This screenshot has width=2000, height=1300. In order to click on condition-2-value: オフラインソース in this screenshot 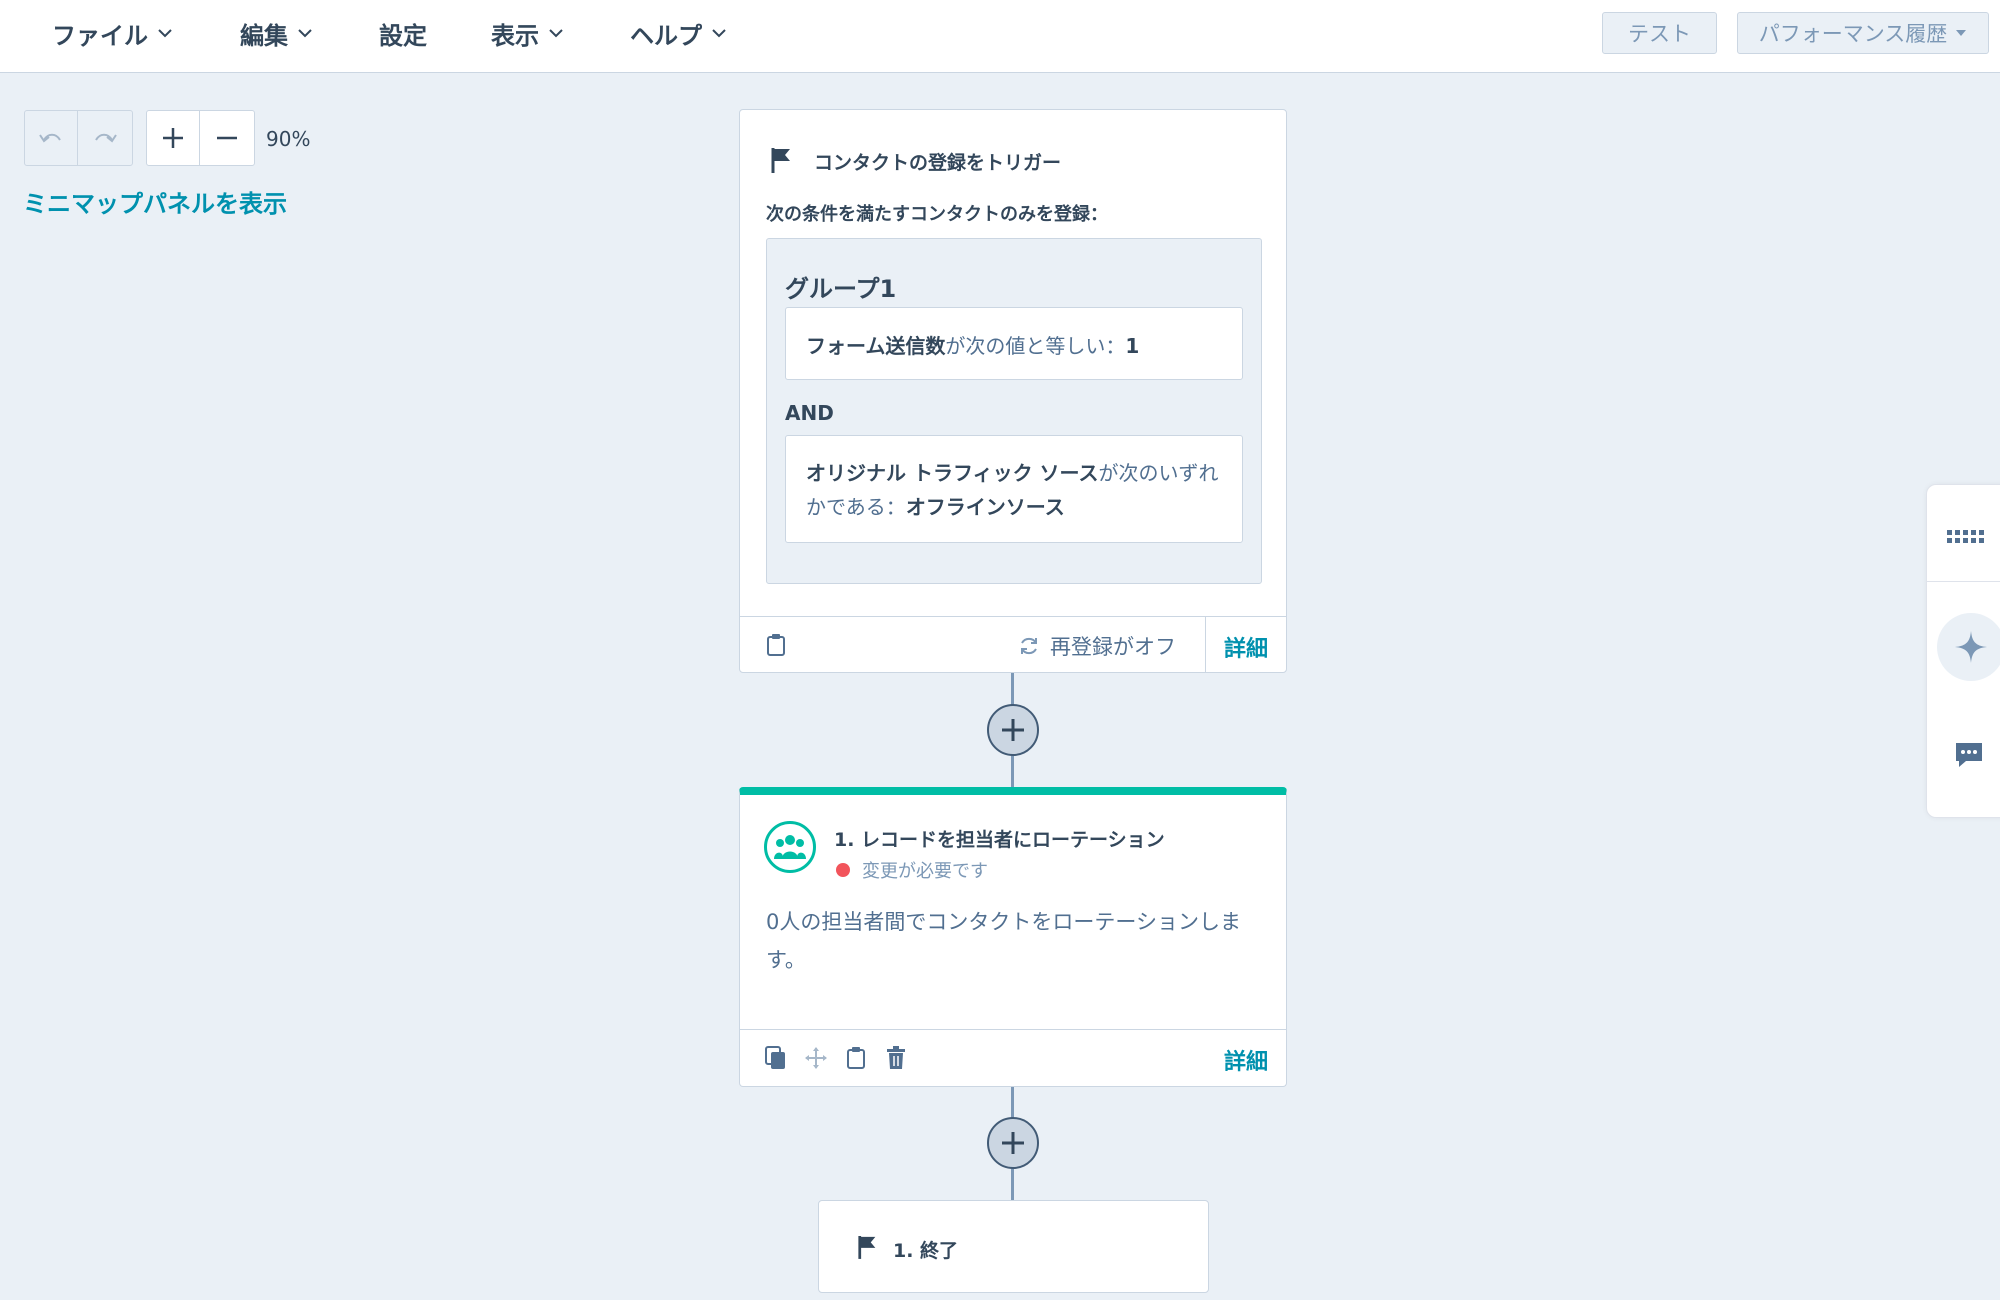, I will do `click(985, 507)`.